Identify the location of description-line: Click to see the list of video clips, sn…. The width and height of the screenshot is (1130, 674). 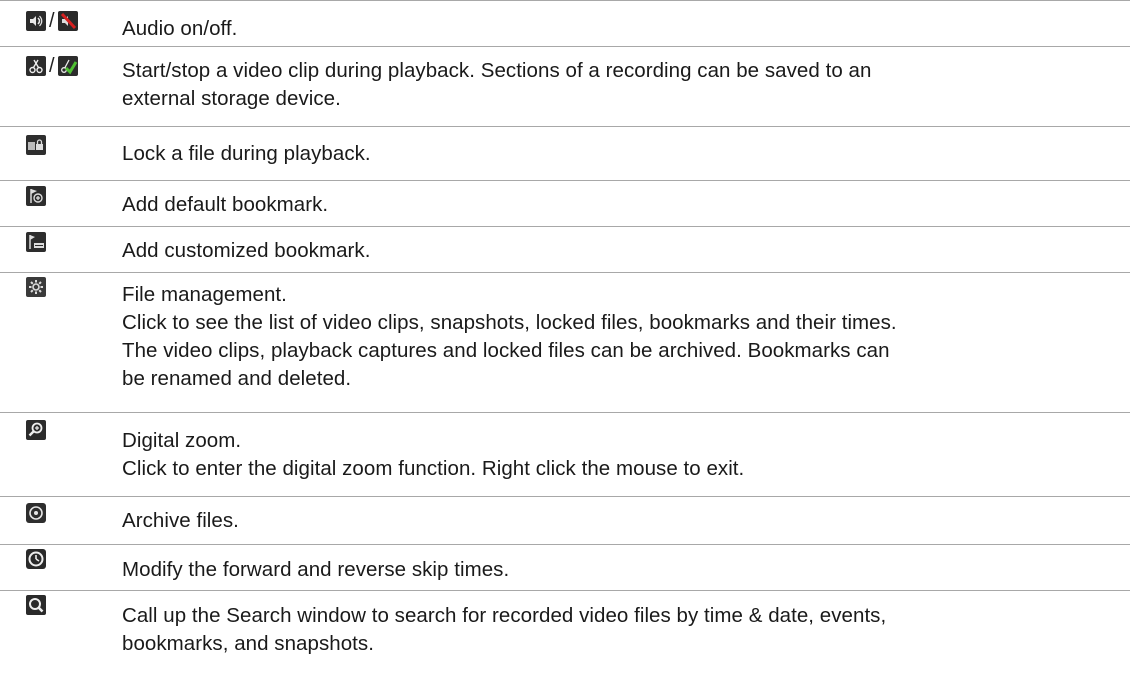
(509, 322).